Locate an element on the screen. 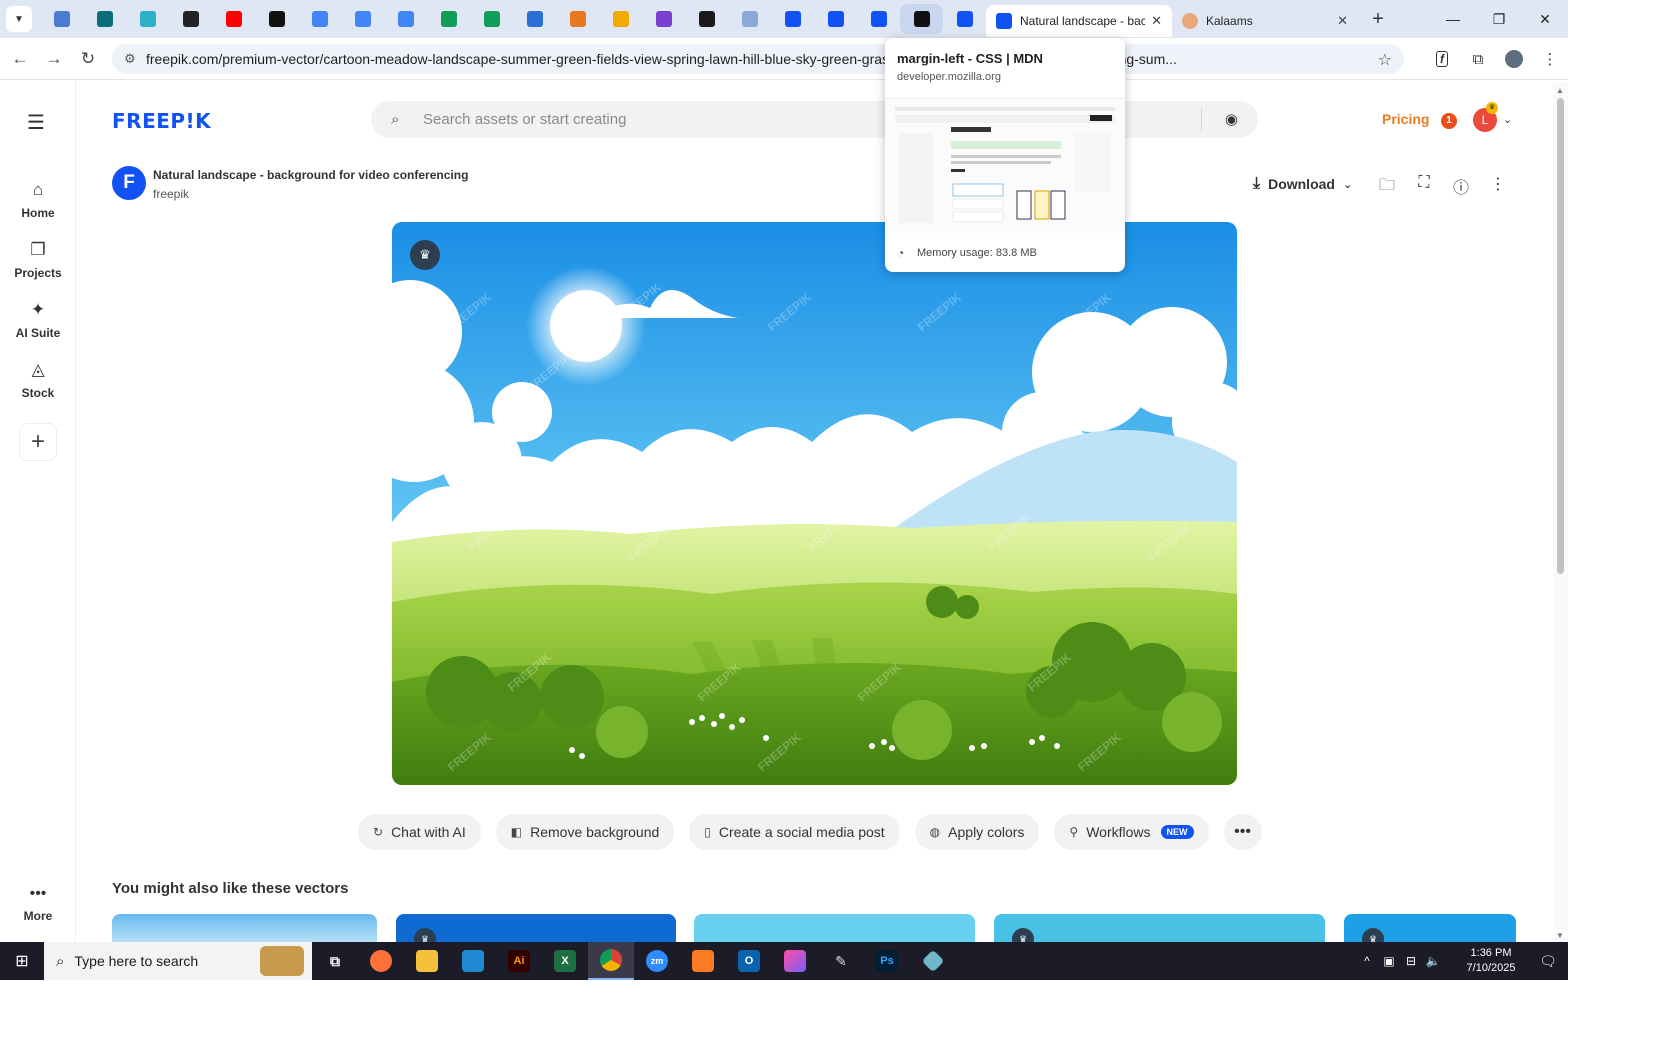  close-window-button: ✕ is located at coordinates (1545, 19).